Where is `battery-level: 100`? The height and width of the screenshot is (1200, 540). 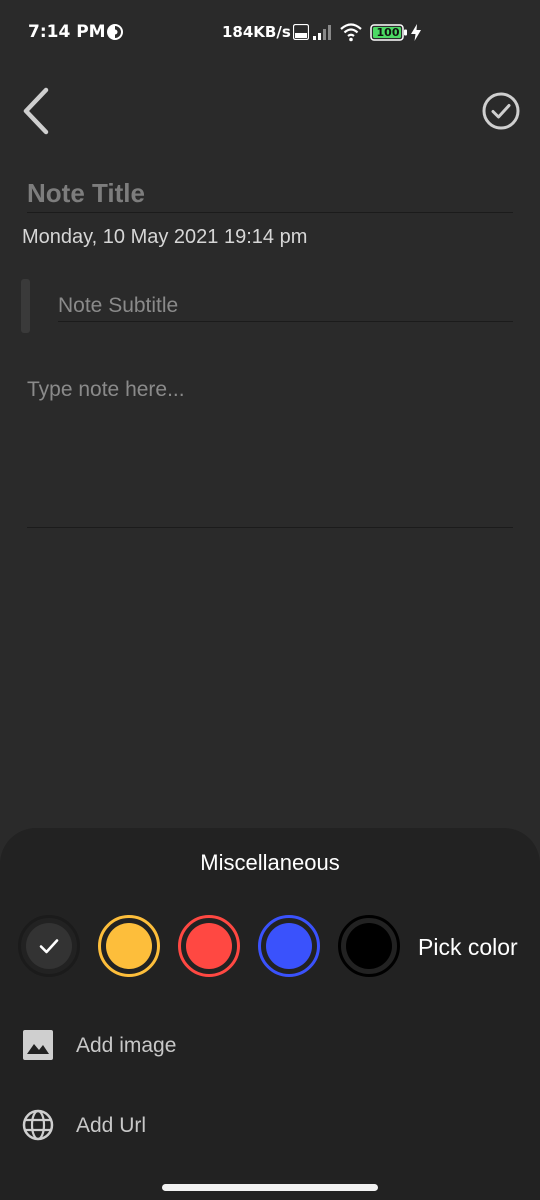
battery-level: 100 is located at coordinates (388, 32).